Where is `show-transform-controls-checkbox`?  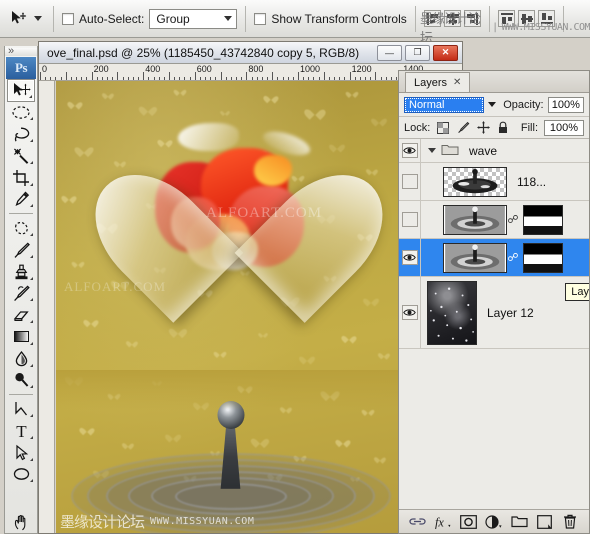 show-transform-controls-checkbox is located at coordinates (260, 18).